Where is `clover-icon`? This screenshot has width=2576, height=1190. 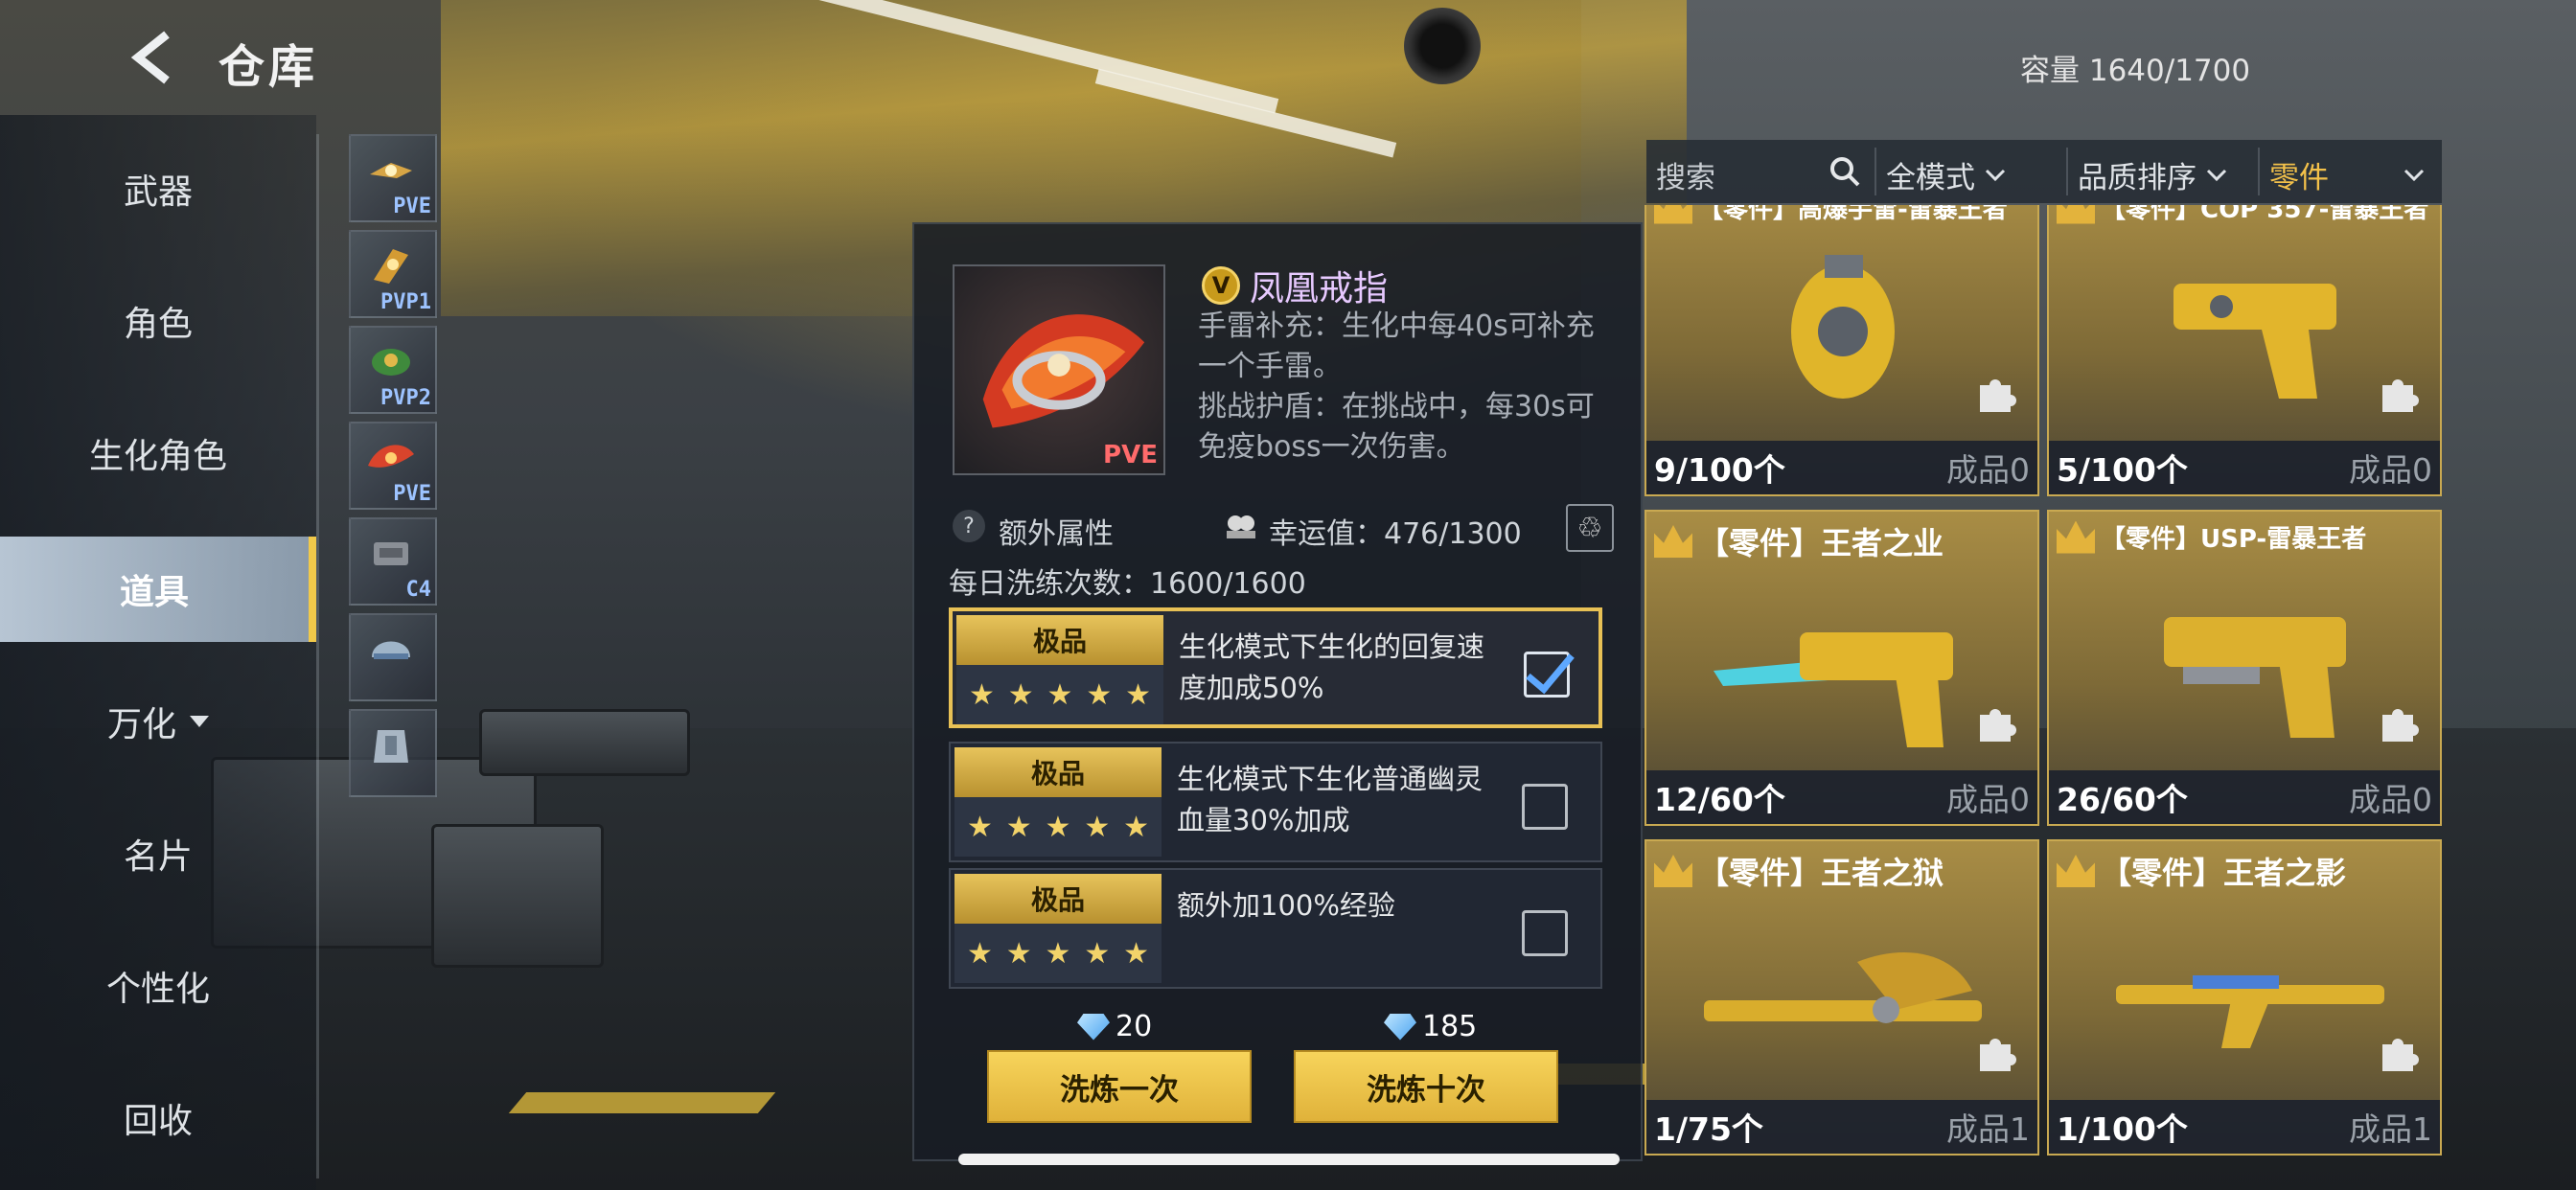 clover-icon is located at coordinates (1241, 527).